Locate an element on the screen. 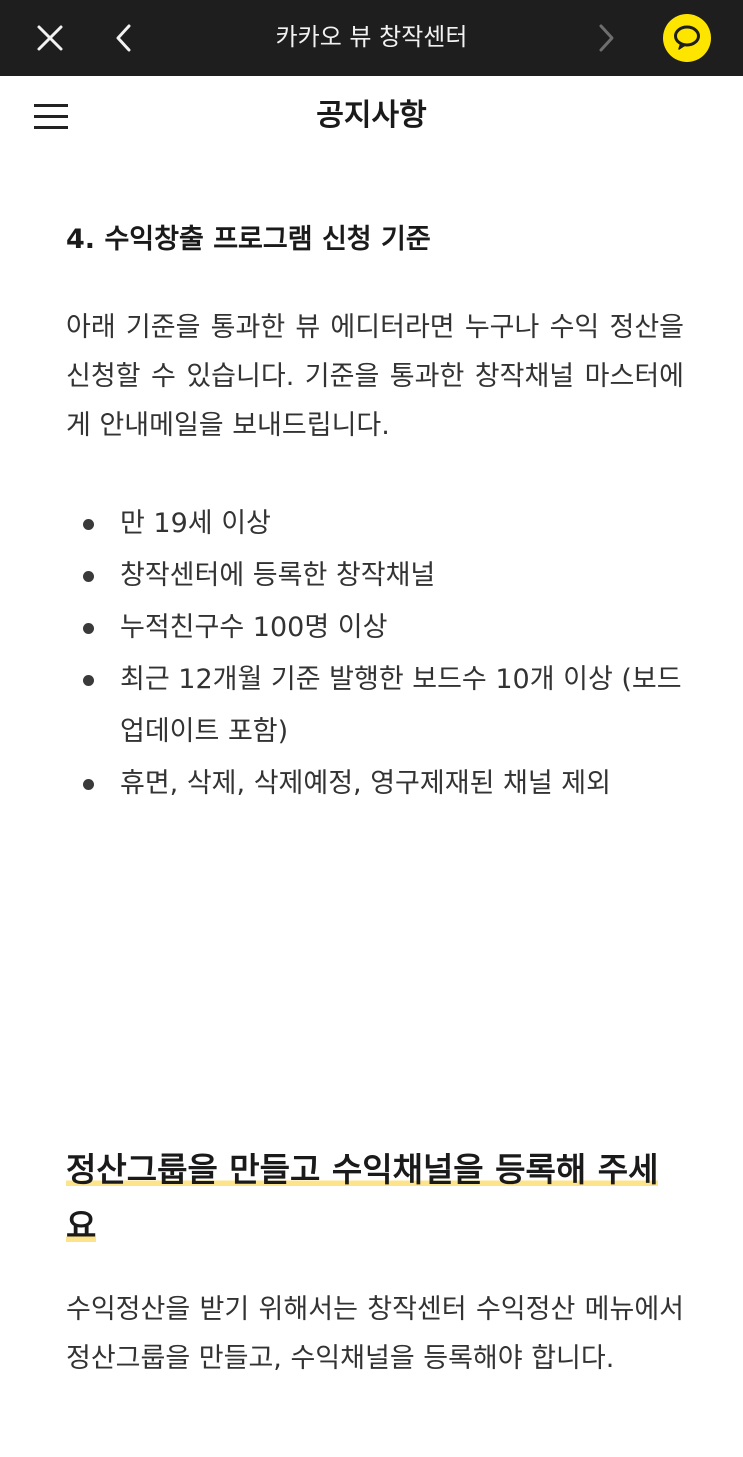  close-icon is located at coordinates (50, 38).